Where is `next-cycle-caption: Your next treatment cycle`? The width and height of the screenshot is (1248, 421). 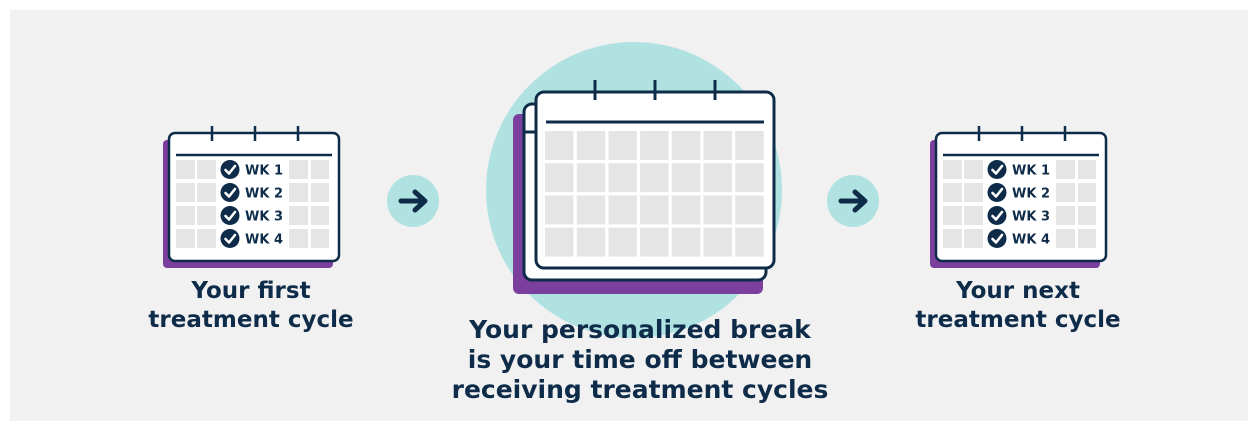 next-cycle-caption: Your next treatment cycle is located at coordinates (1018, 306).